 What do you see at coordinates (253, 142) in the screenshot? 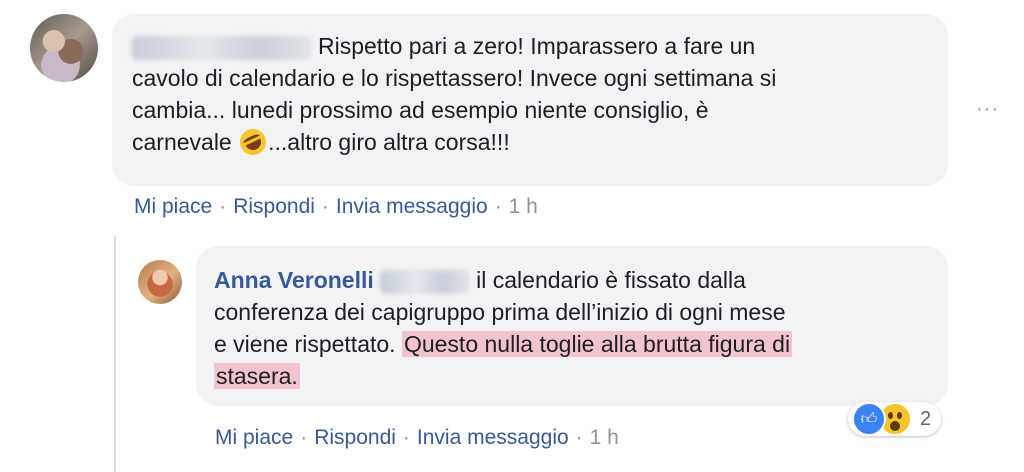
I see `rolling-laughing-emoji-icon` at bounding box center [253, 142].